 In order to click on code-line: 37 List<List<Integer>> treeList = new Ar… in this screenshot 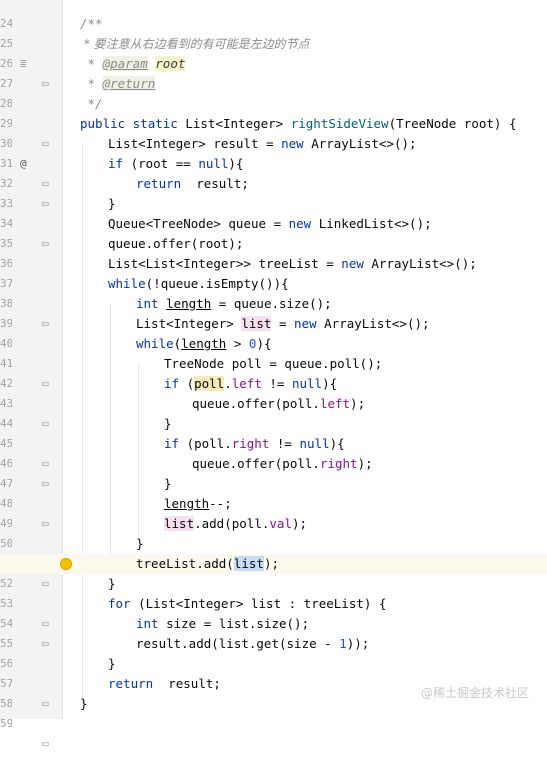, I will do `click(273, 272)`.